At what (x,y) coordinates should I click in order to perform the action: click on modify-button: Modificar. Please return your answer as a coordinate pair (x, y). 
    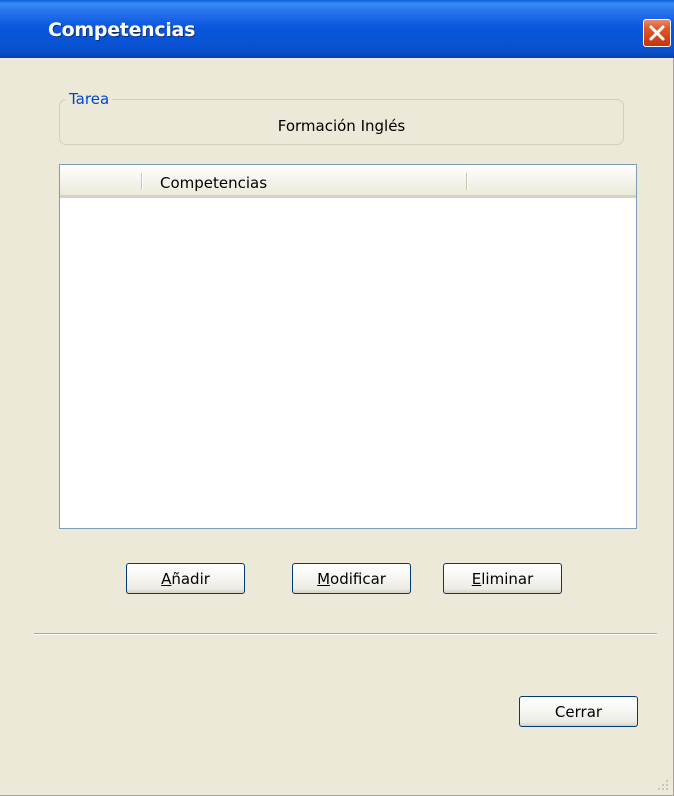
    Looking at the image, I should click on (351, 578).